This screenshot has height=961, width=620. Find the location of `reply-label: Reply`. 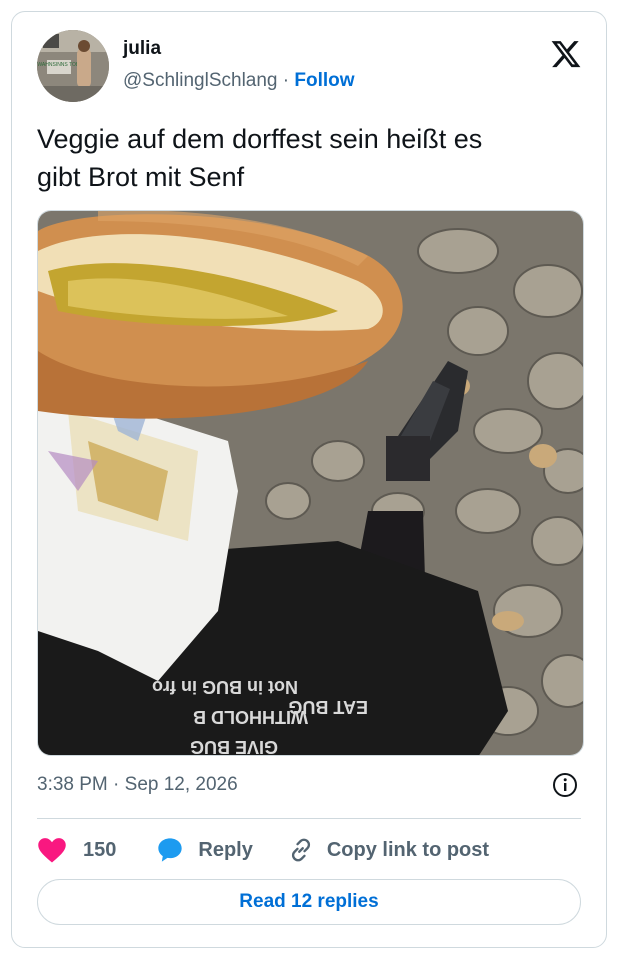

reply-label: Reply is located at coordinates (225, 849).